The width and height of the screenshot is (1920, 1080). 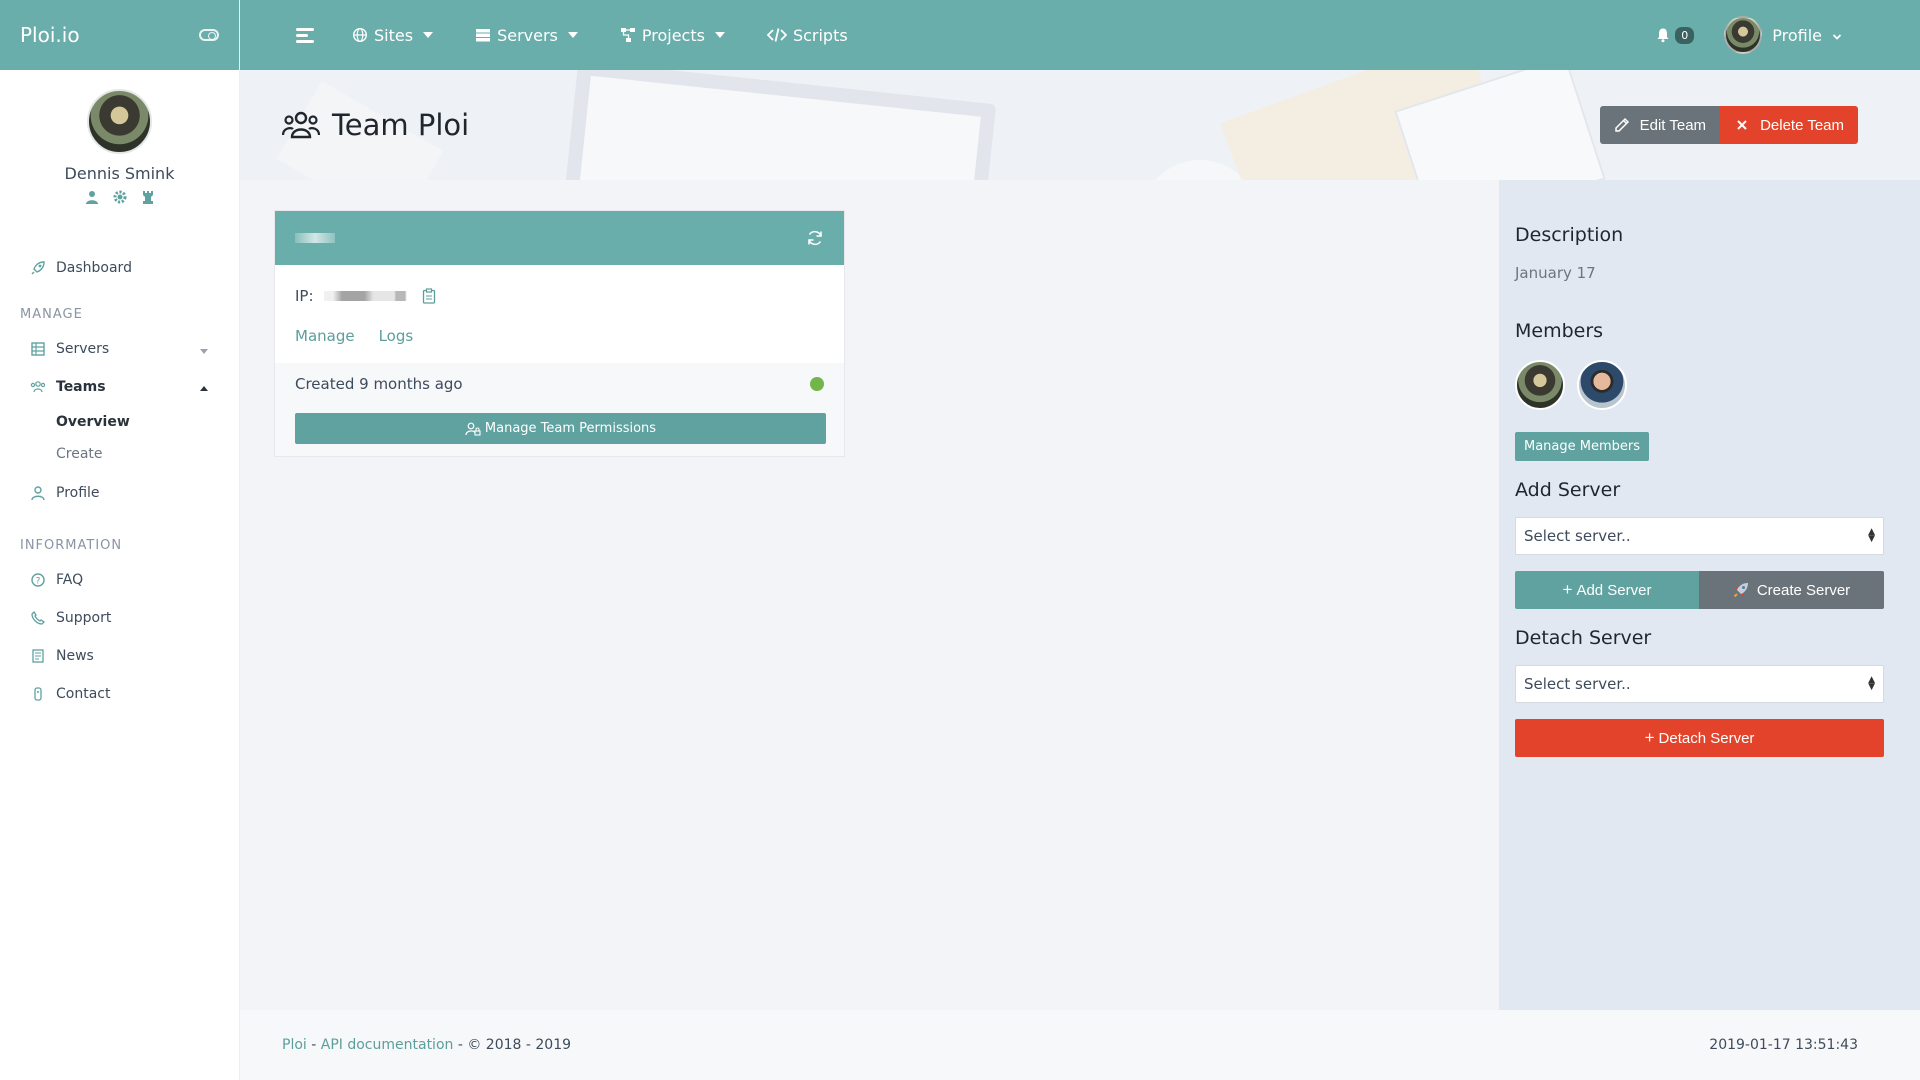 I want to click on status-online-indicator, so click(x=817, y=384).